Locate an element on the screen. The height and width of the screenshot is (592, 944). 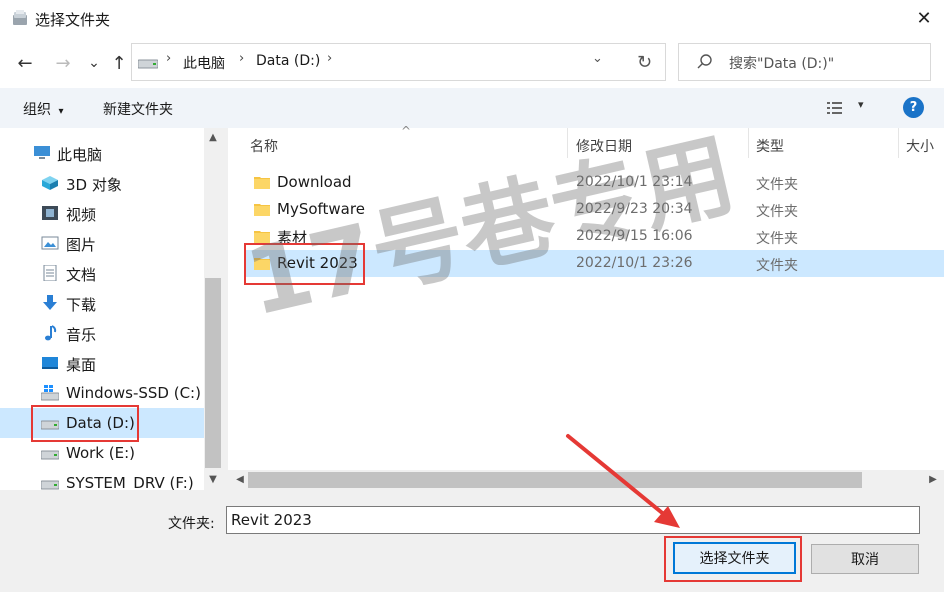
sidebar-item-work-e: Work (E:) is located at coordinates (102, 453).